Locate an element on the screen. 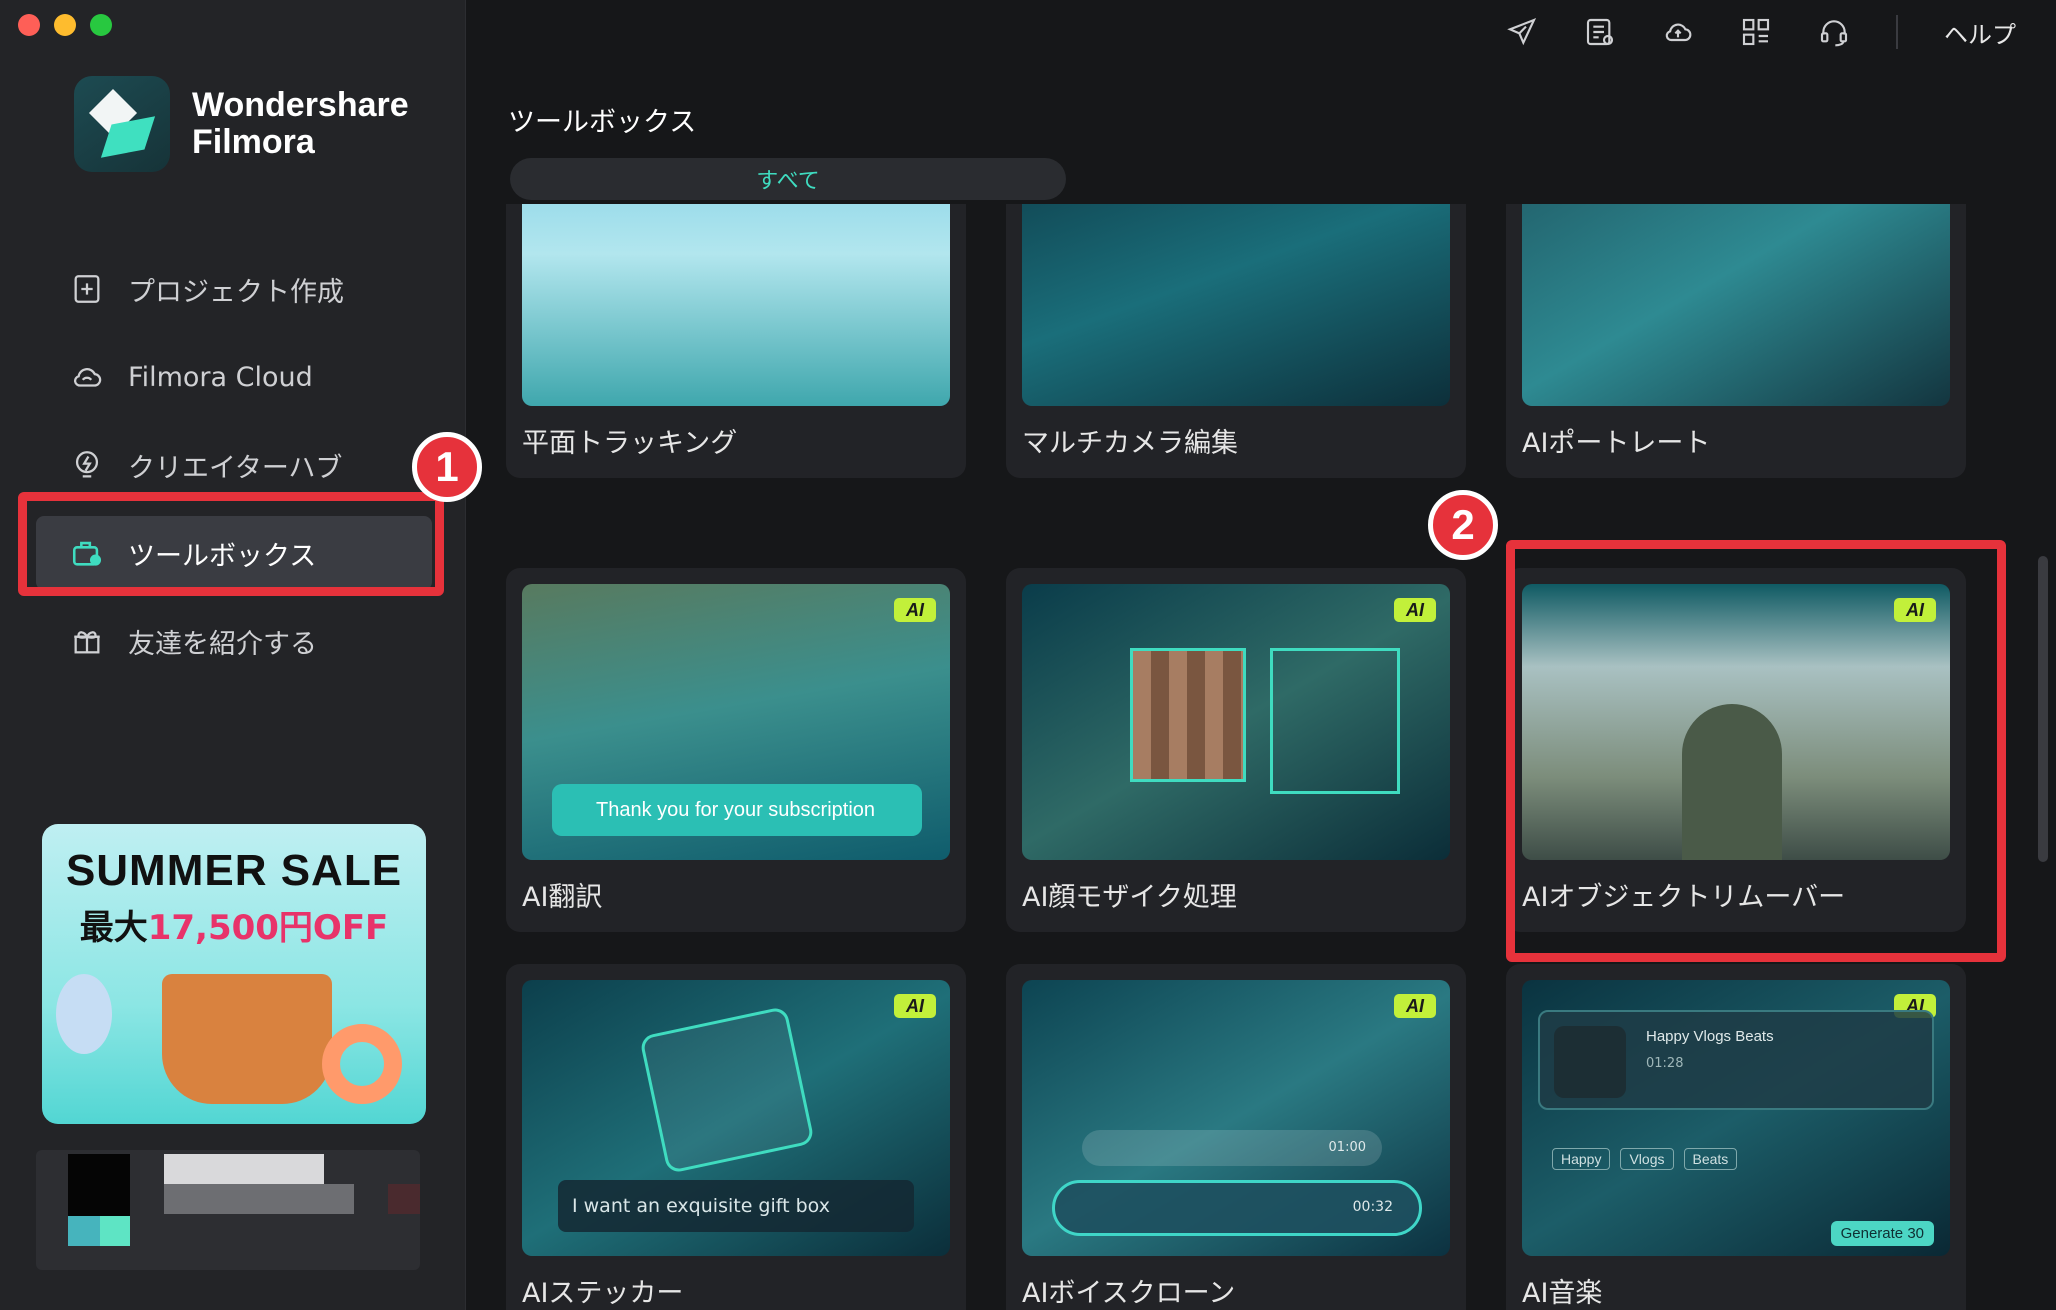 This screenshot has height=1310, width=2056. tool-card-ai-sticker: AI I want an exquisite gift box AIステッカー is located at coordinates (736, 1137).